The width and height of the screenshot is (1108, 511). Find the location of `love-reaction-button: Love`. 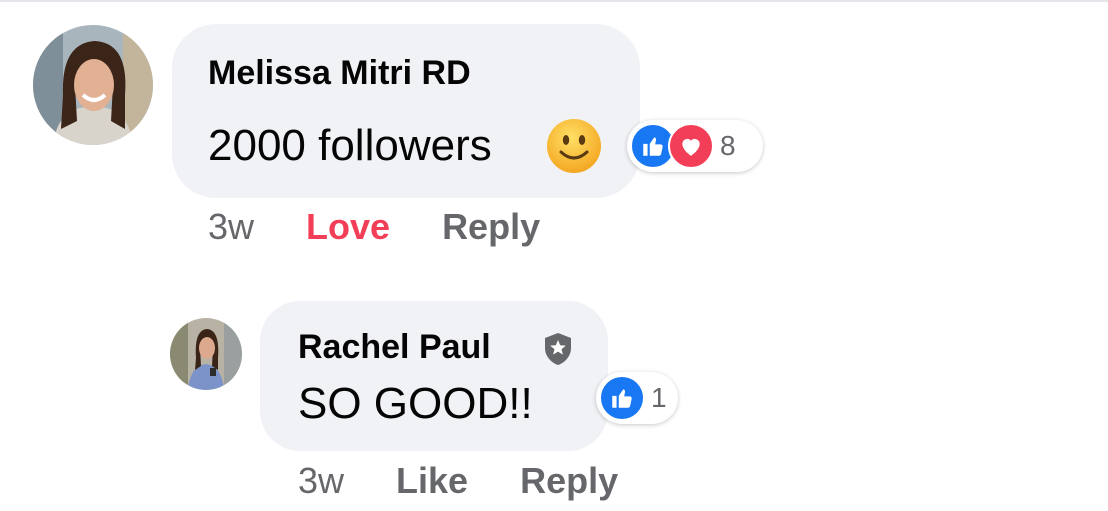

love-reaction-button: Love is located at coordinates (348, 227).